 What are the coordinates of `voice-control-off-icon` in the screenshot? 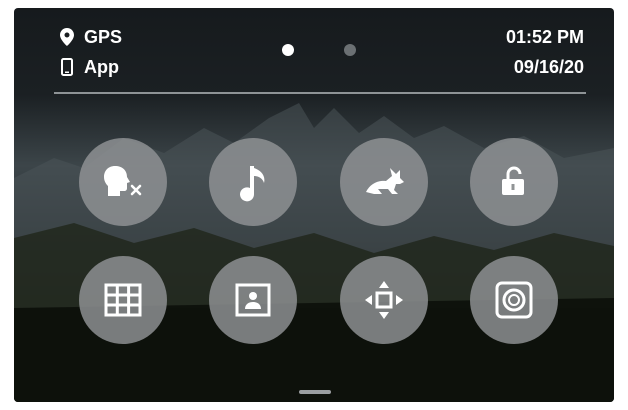 It's located at (123, 182).